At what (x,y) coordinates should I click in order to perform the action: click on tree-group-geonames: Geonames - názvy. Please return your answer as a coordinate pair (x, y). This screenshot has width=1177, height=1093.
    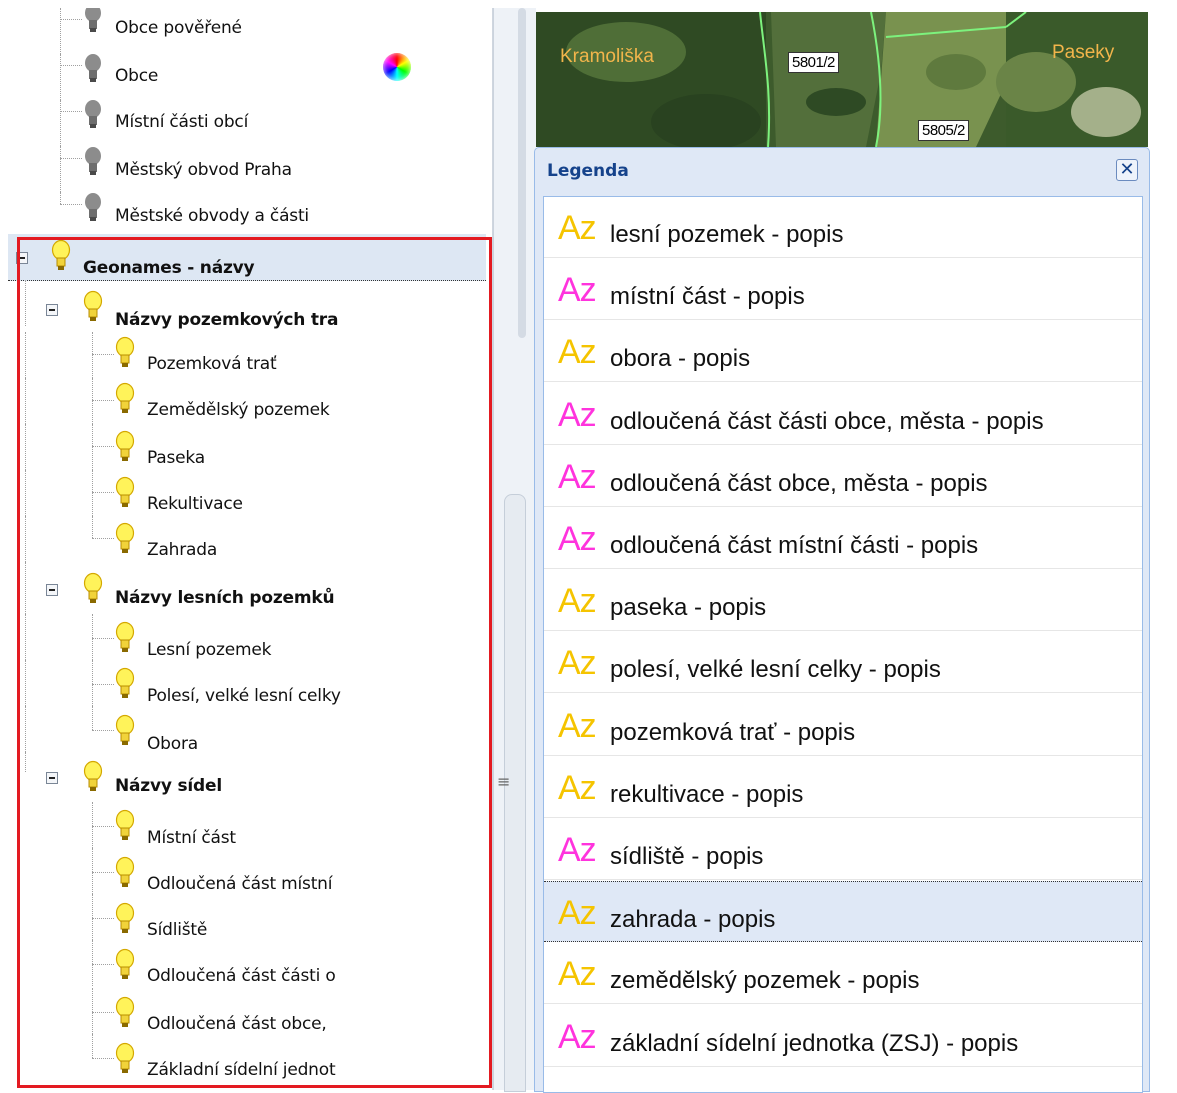
    Looking at the image, I should click on (247, 257).